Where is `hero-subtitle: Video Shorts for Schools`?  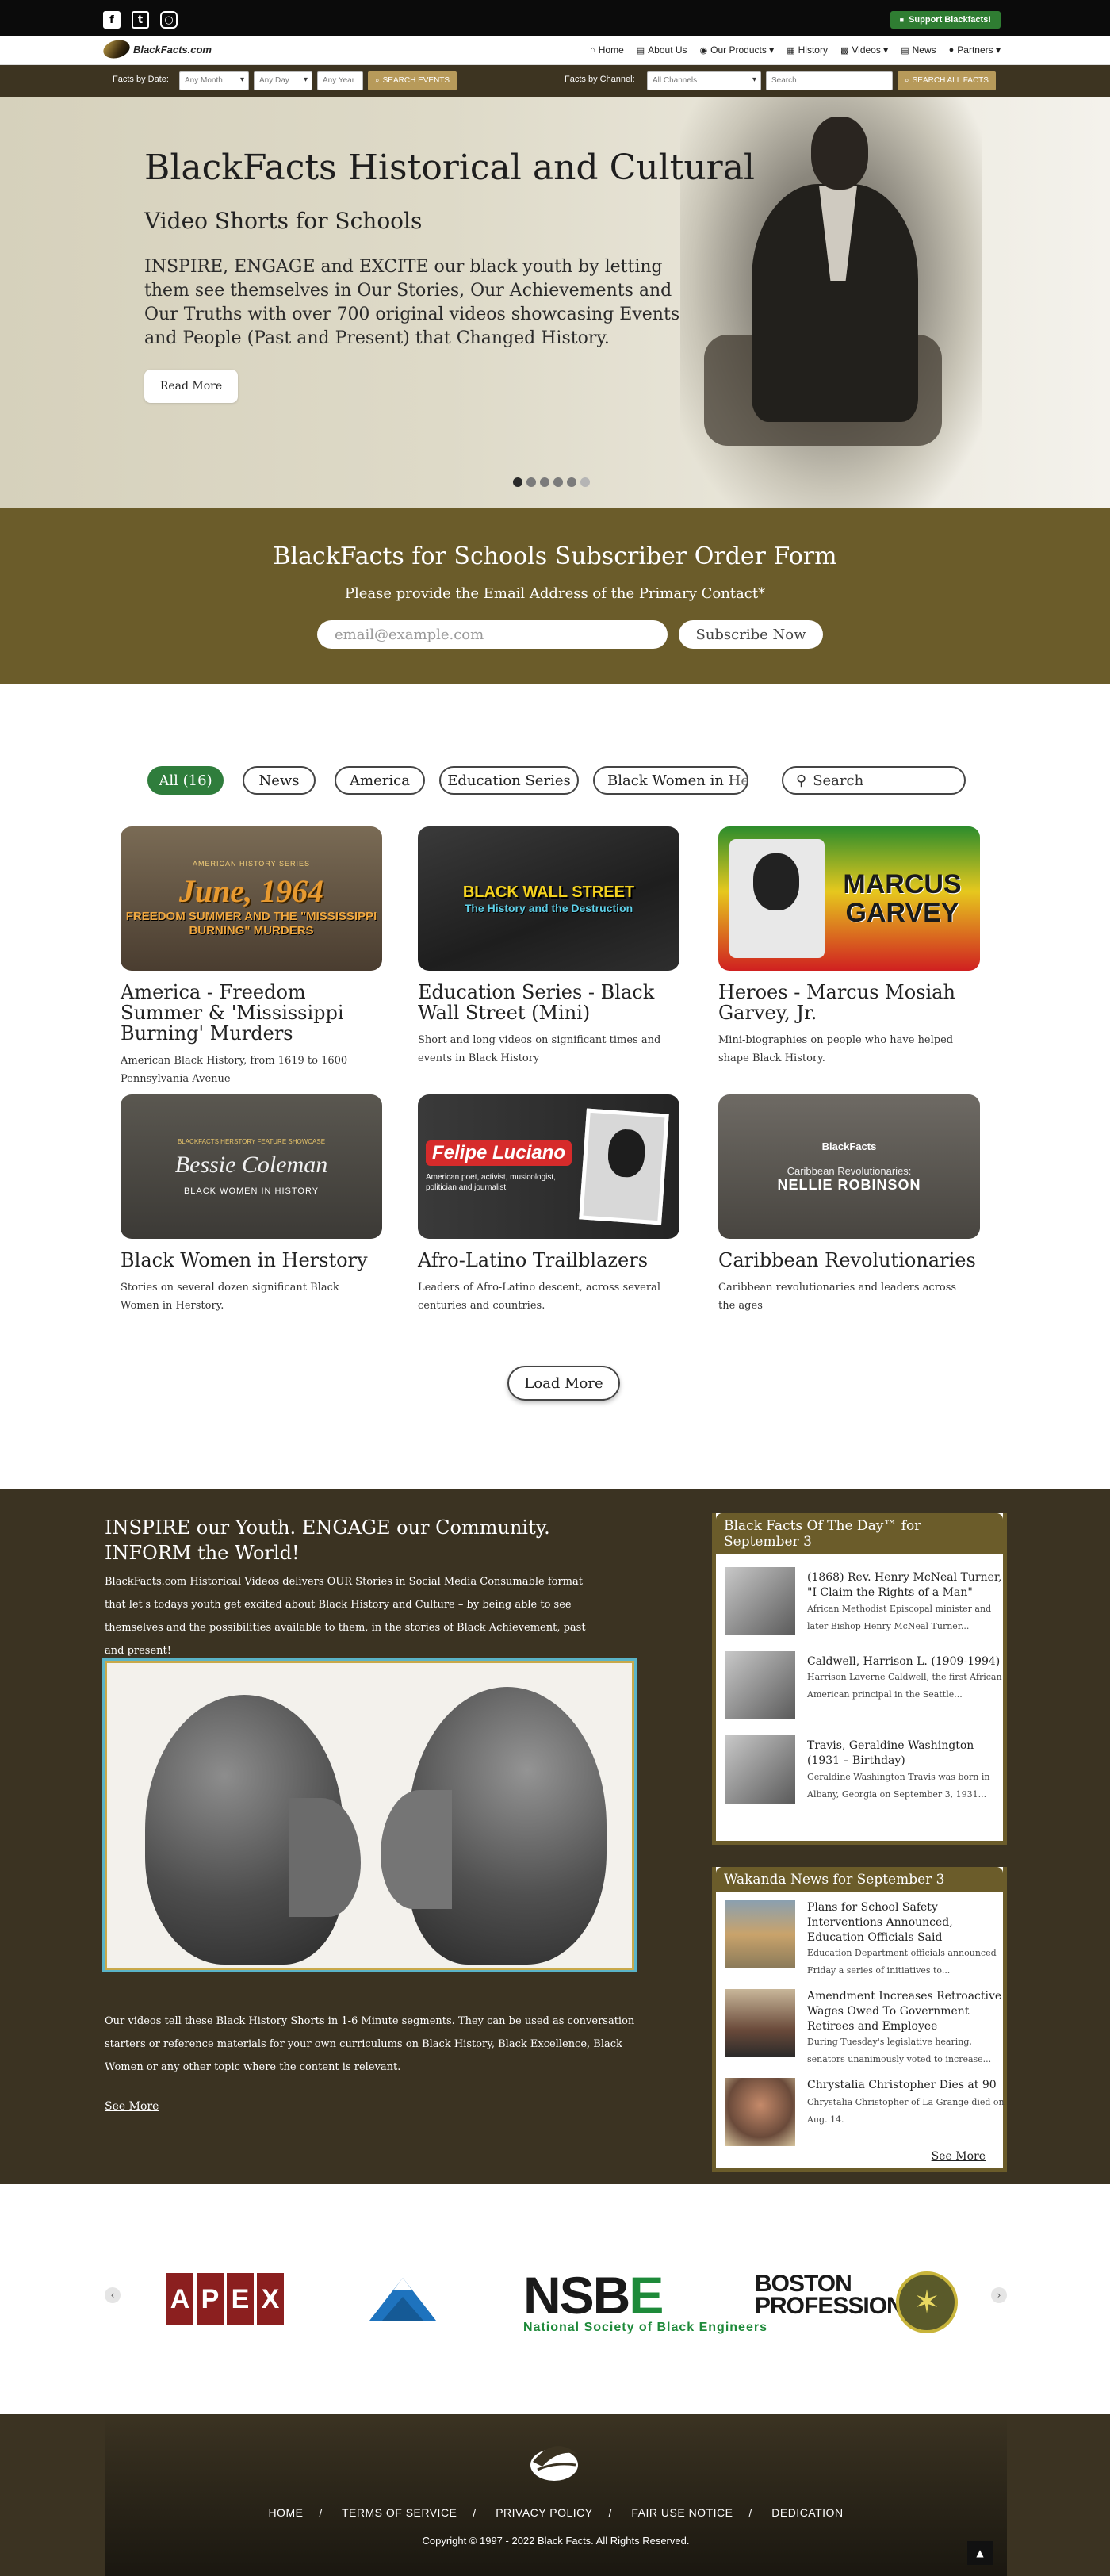
hero-subtitle: Video Shorts for Schools is located at coordinates (283, 221).